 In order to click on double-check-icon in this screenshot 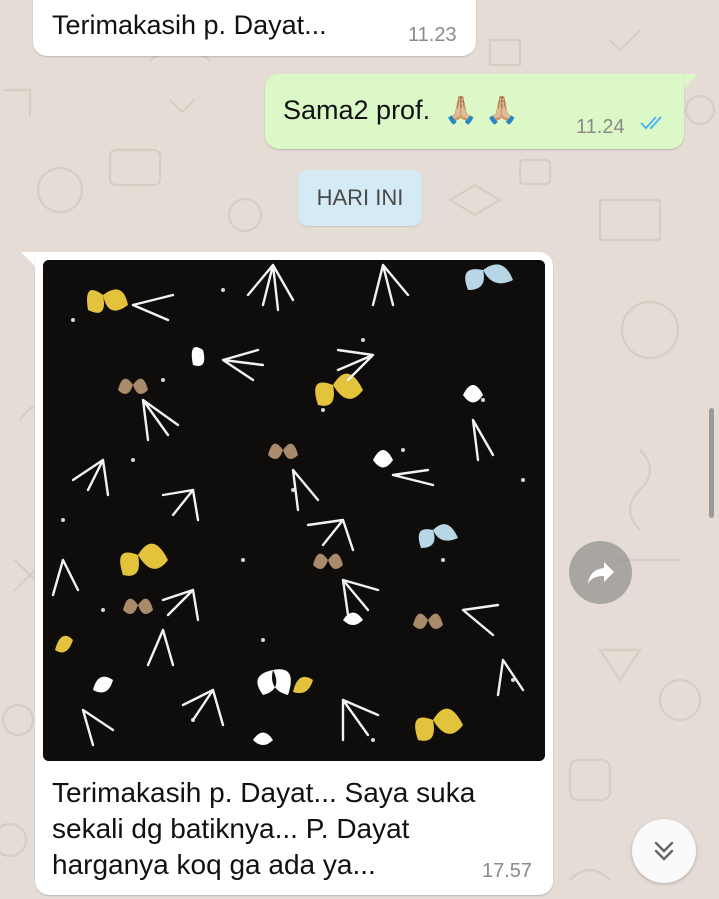, I will do `click(651, 123)`.